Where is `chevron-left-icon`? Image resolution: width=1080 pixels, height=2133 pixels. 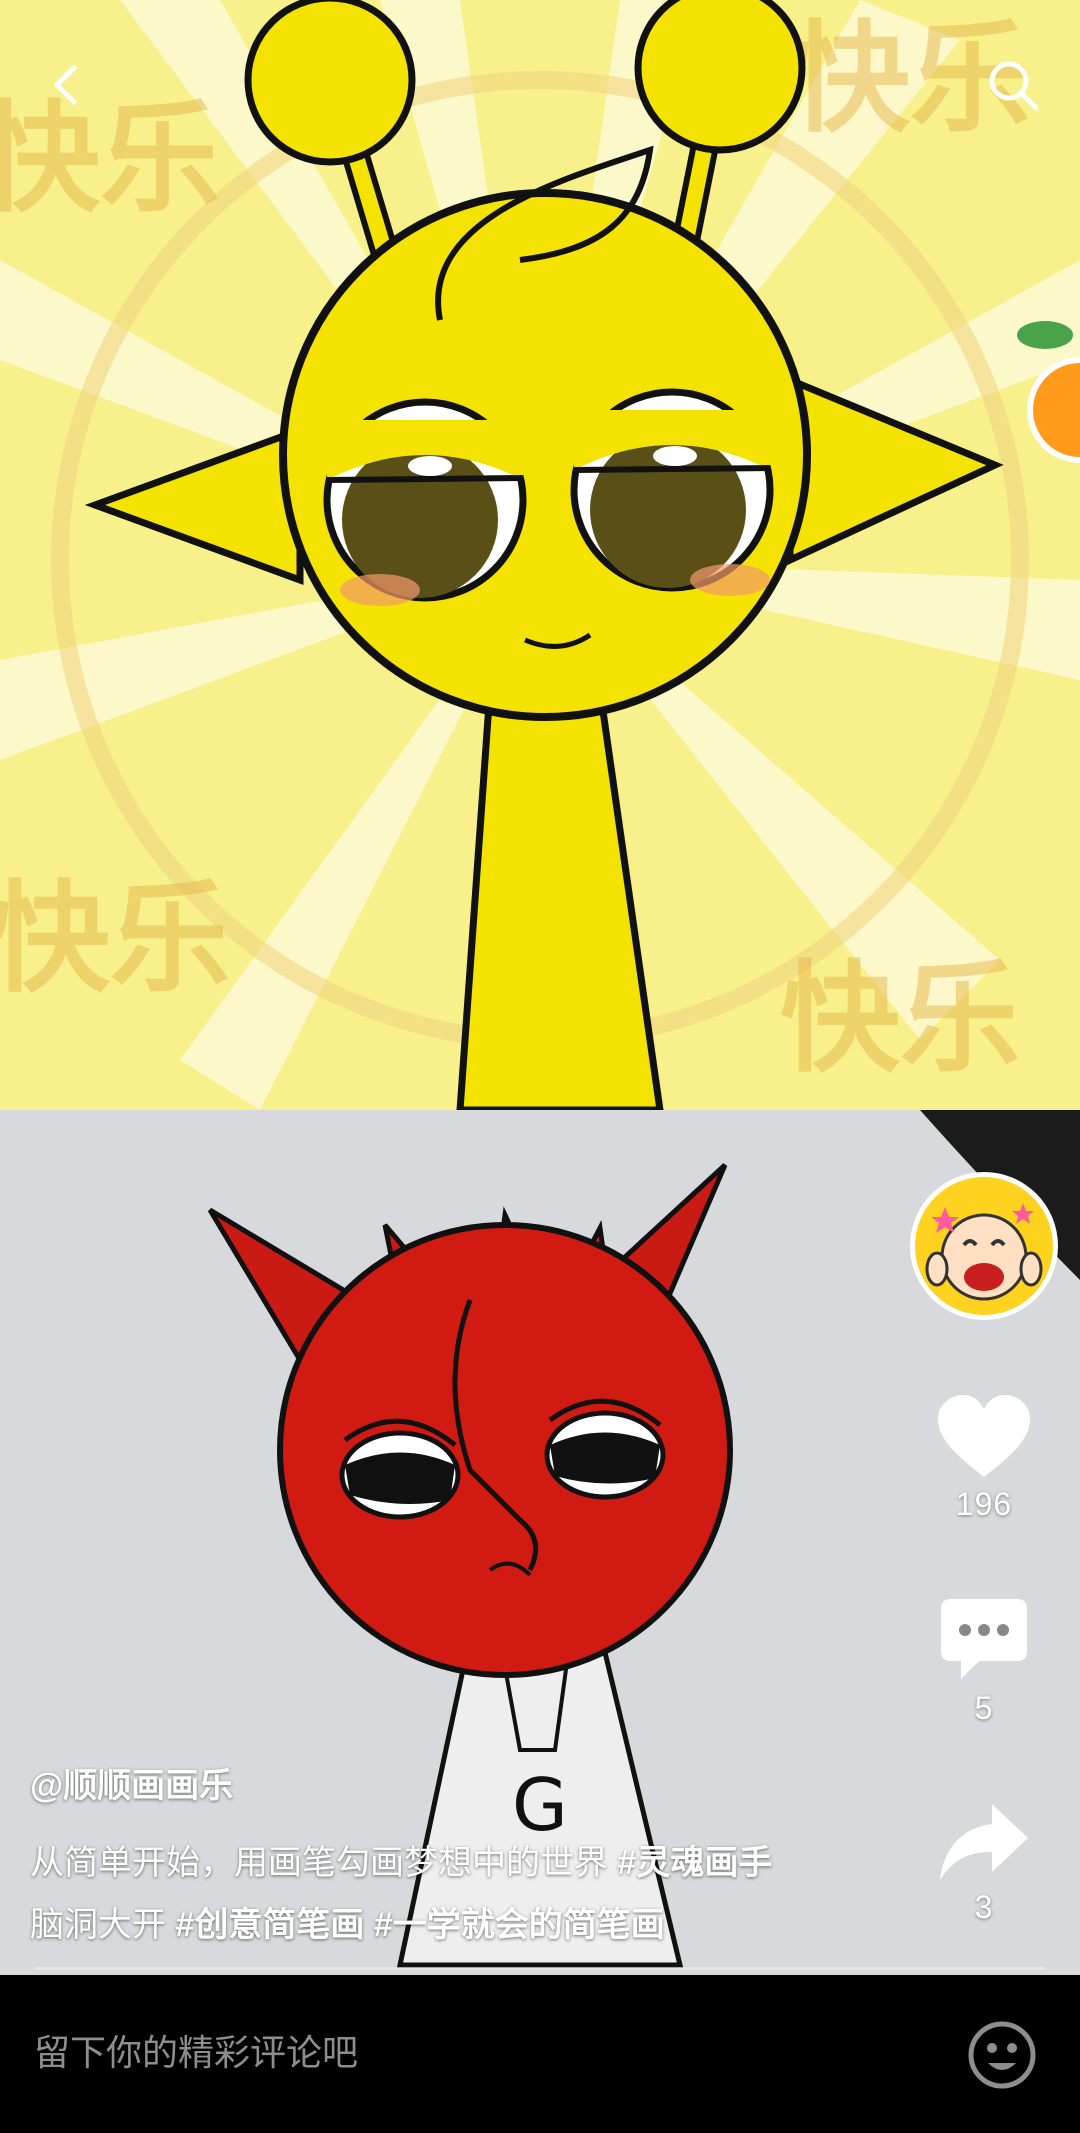 chevron-left-icon is located at coordinates (65, 85).